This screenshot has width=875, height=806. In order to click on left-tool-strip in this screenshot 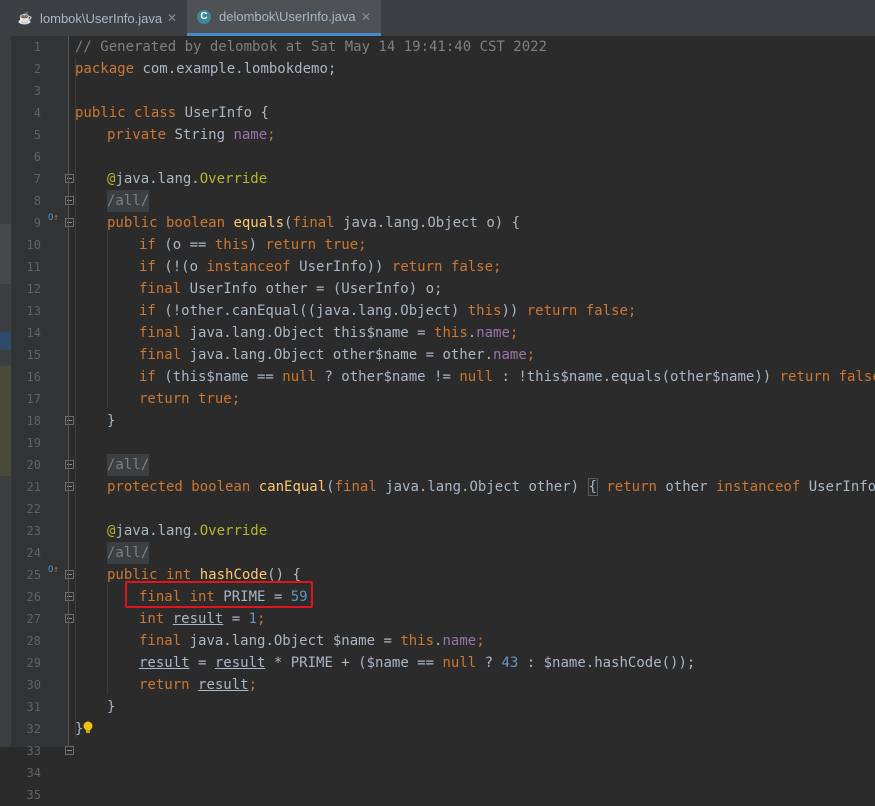, I will do `click(5, 391)`.